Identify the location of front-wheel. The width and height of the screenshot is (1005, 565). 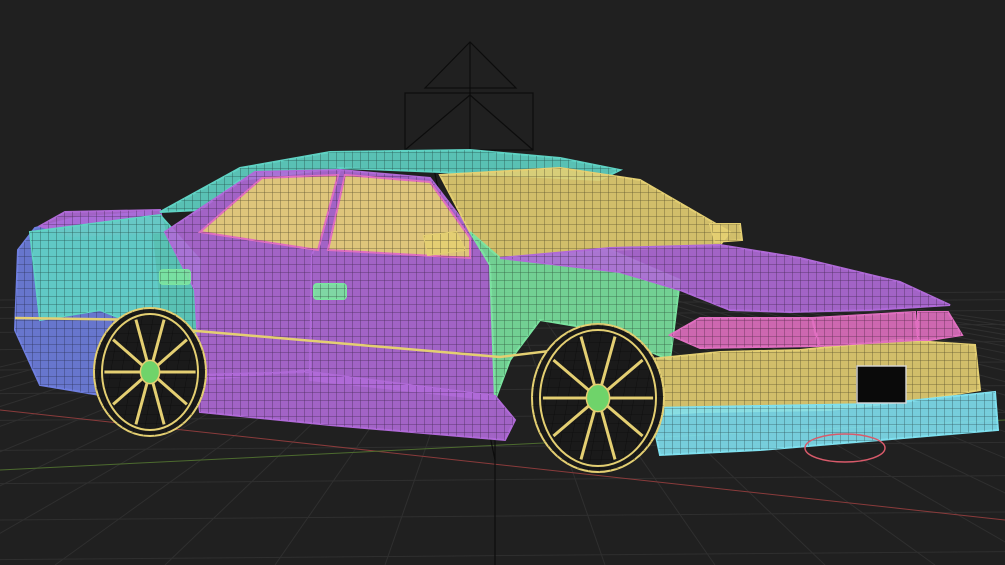
(598, 398).